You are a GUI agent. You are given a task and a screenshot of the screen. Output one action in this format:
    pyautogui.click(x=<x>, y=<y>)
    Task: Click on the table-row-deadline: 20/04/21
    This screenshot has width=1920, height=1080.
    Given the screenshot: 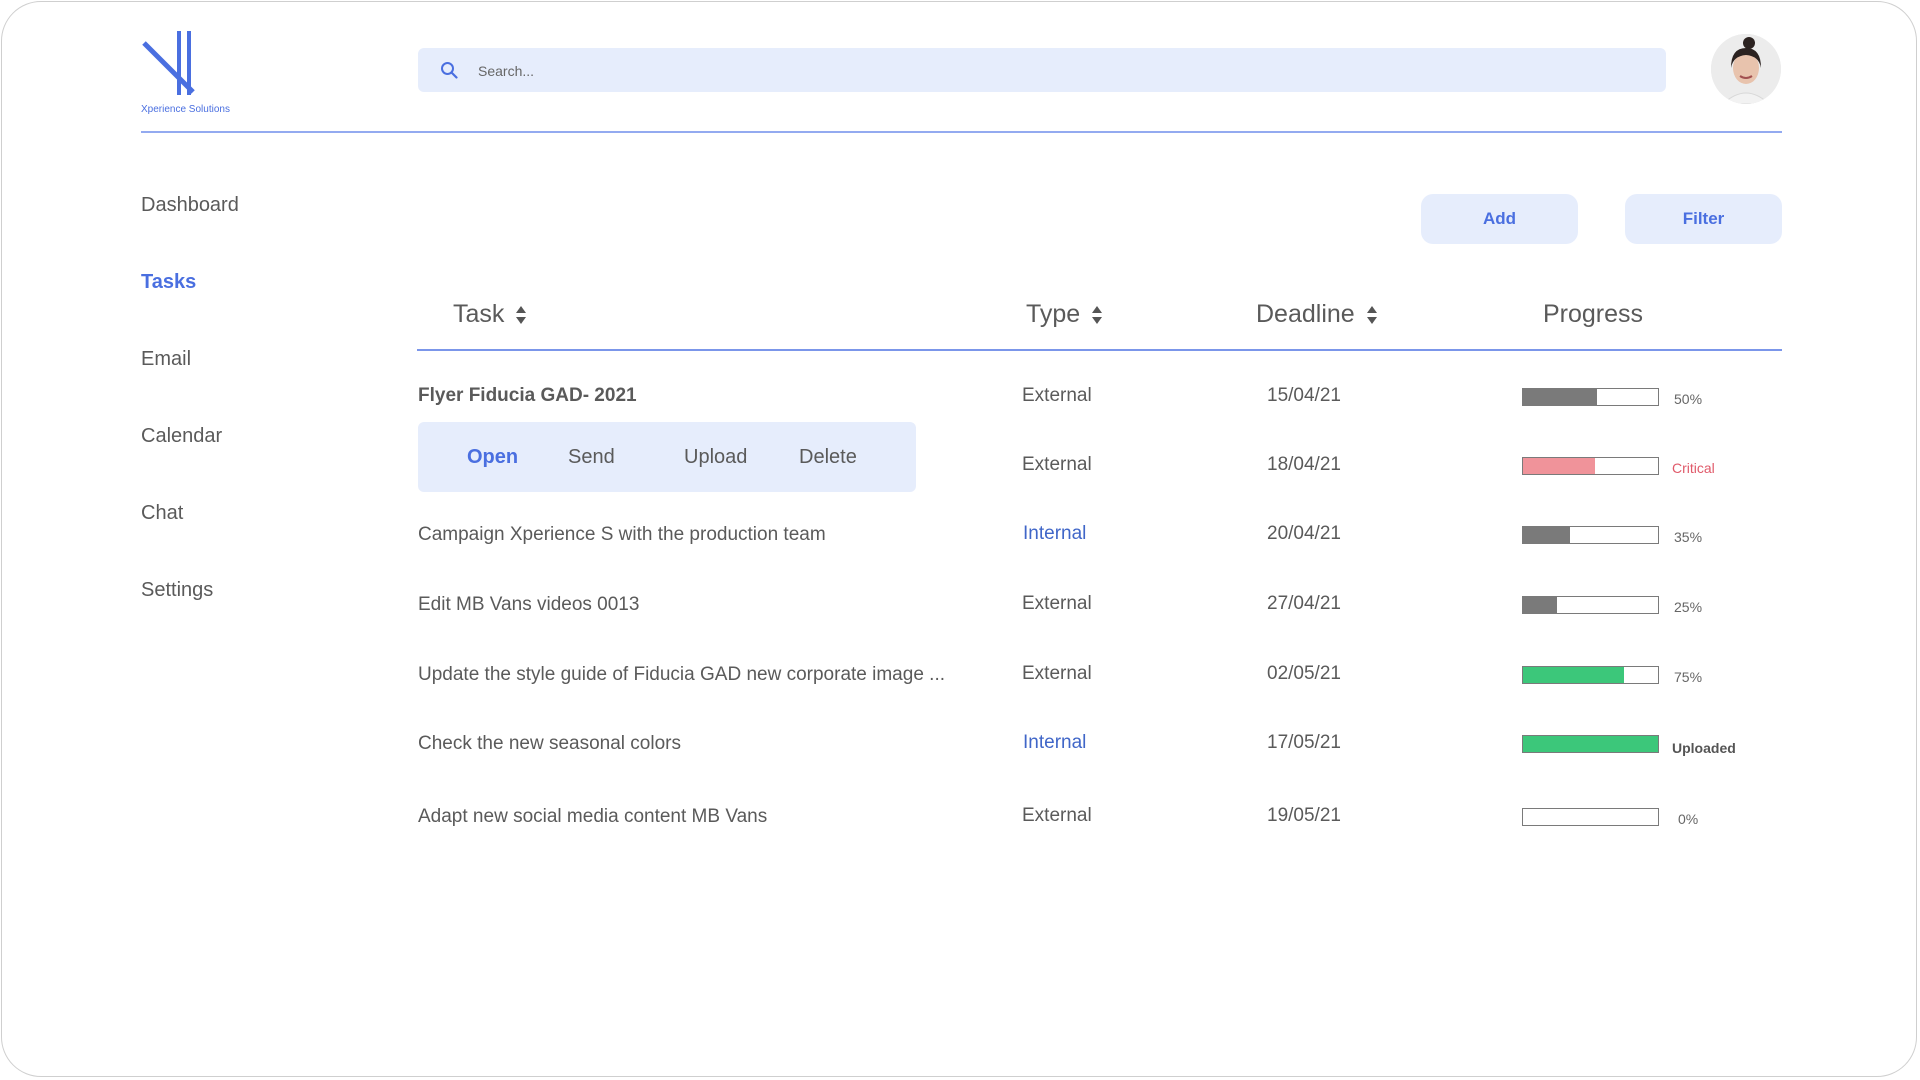 What is the action you would take?
    pyautogui.click(x=1304, y=533)
    